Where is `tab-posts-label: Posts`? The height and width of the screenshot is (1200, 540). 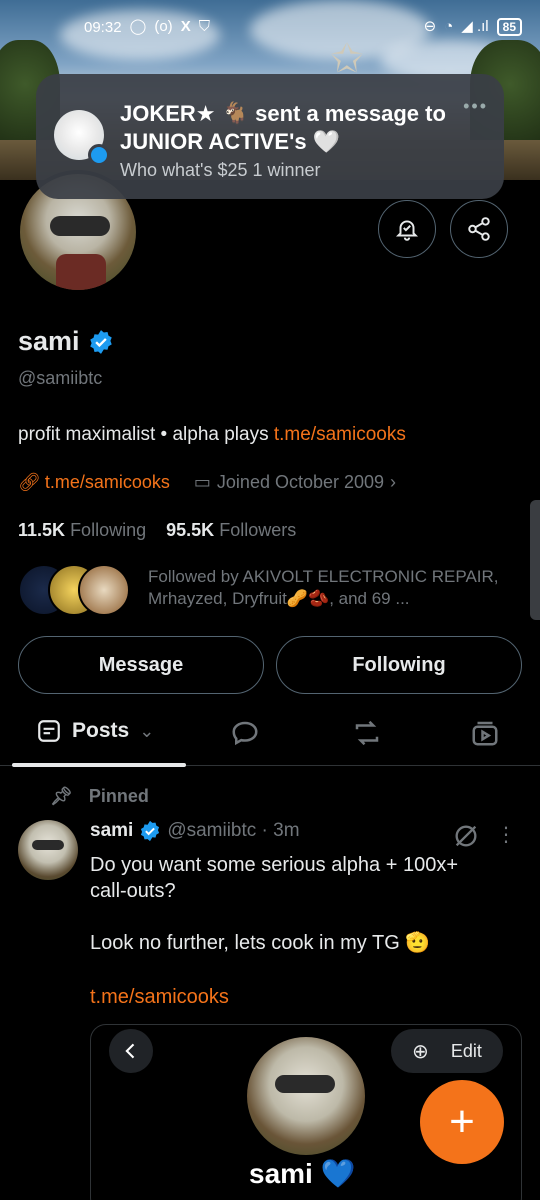 tab-posts-label: Posts is located at coordinates (101, 730).